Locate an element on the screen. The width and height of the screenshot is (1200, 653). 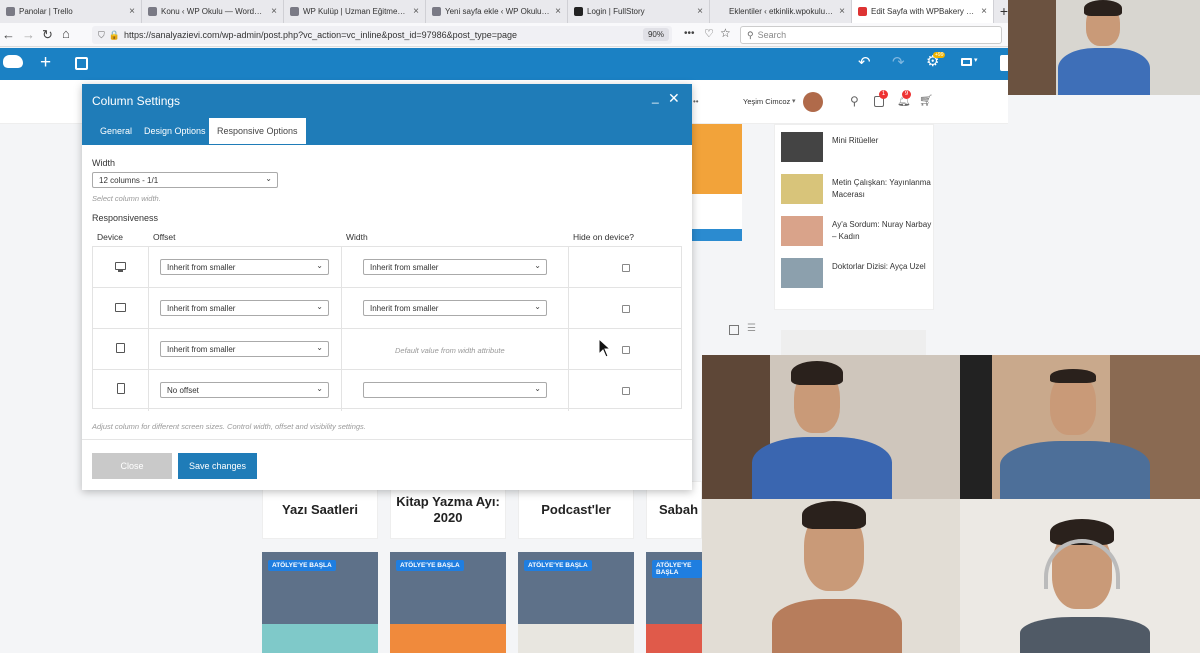
browser-tab-fullstory: Login | FullStory × is located at coordinates (639, 11).